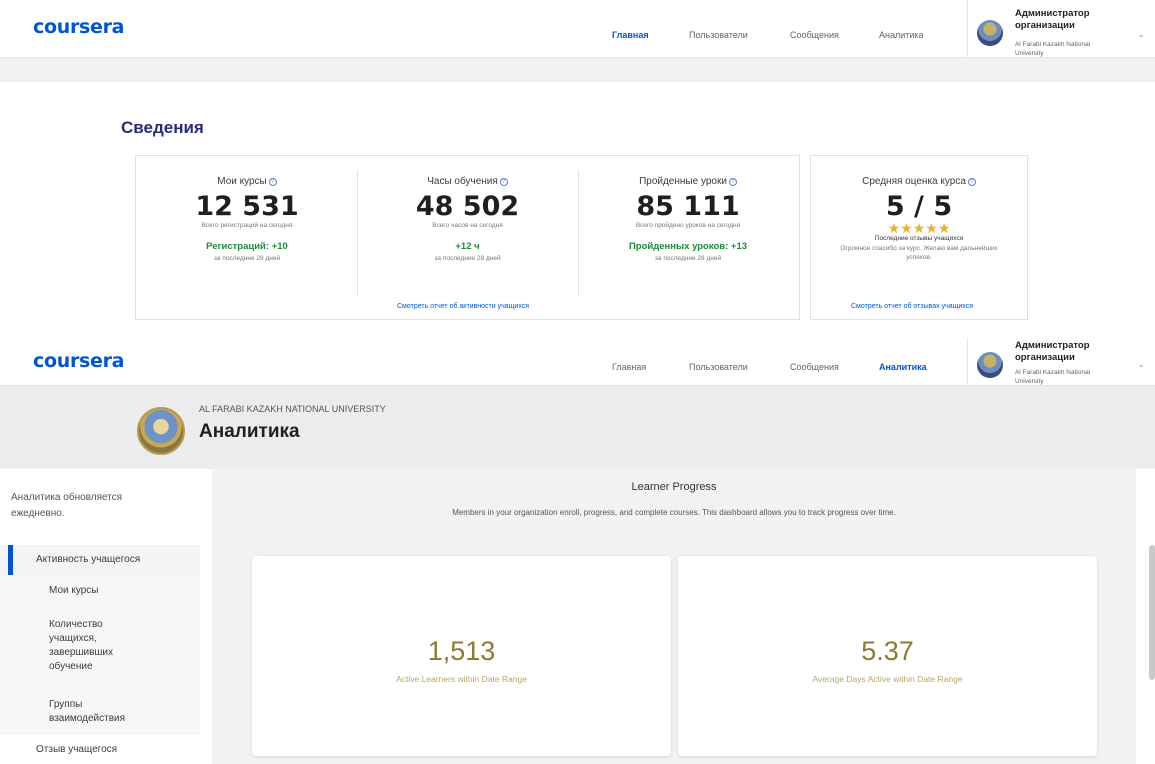  What do you see at coordinates (99, 712) in the screenshot?
I see `sidebar-item-groups: Группы взаимодействия` at bounding box center [99, 712].